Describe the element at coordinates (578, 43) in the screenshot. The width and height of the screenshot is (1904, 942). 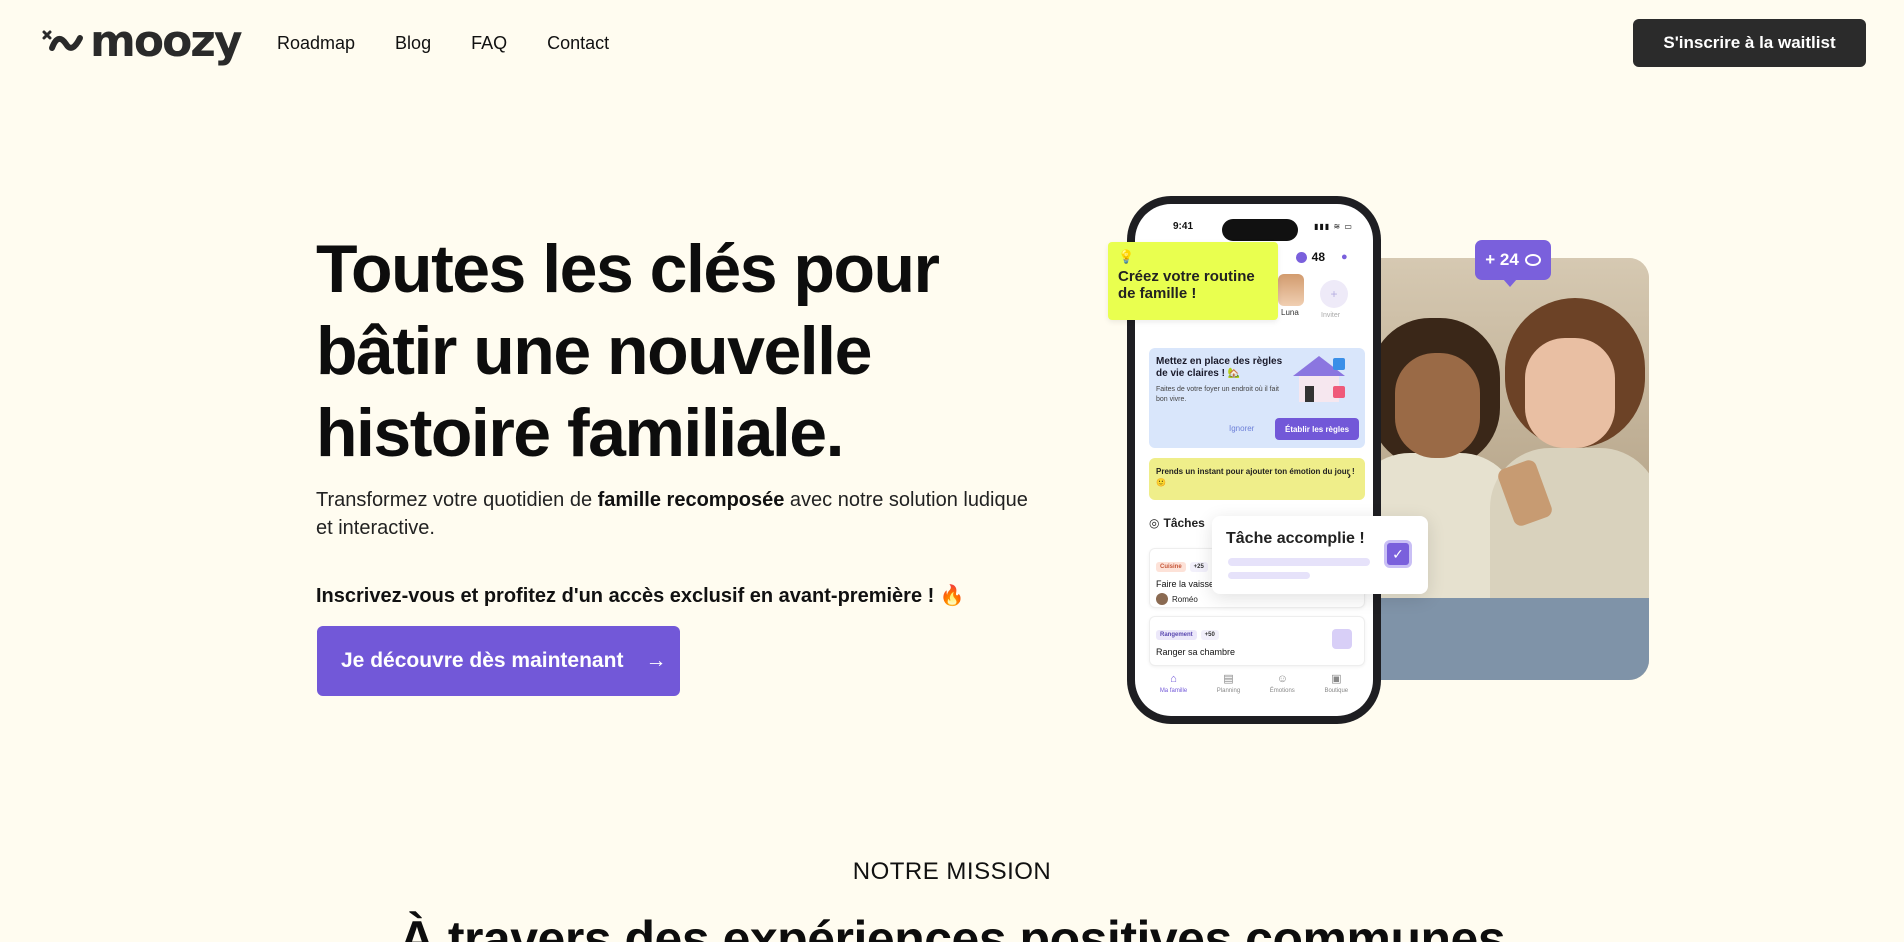
I see `nav-contact: Contact` at that location.